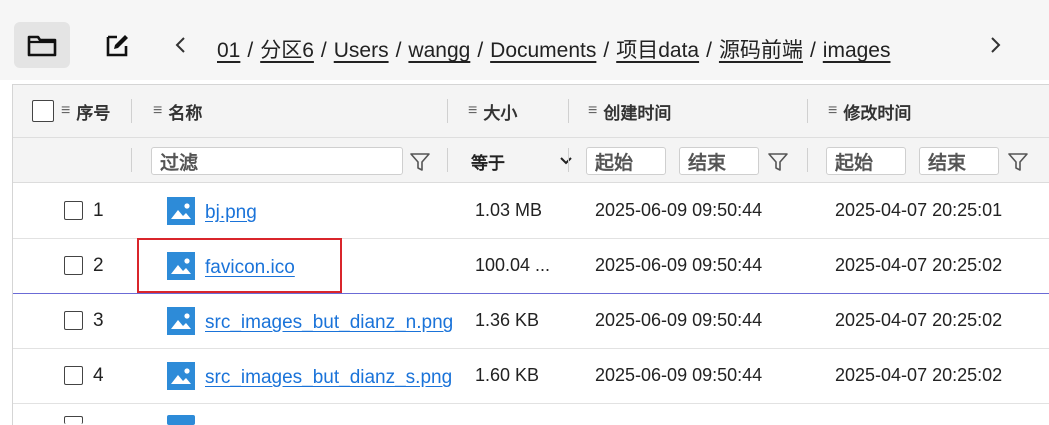  Describe the element at coordinates (500, 113) in the screenshot. I see `header-label: 大小` at that location.